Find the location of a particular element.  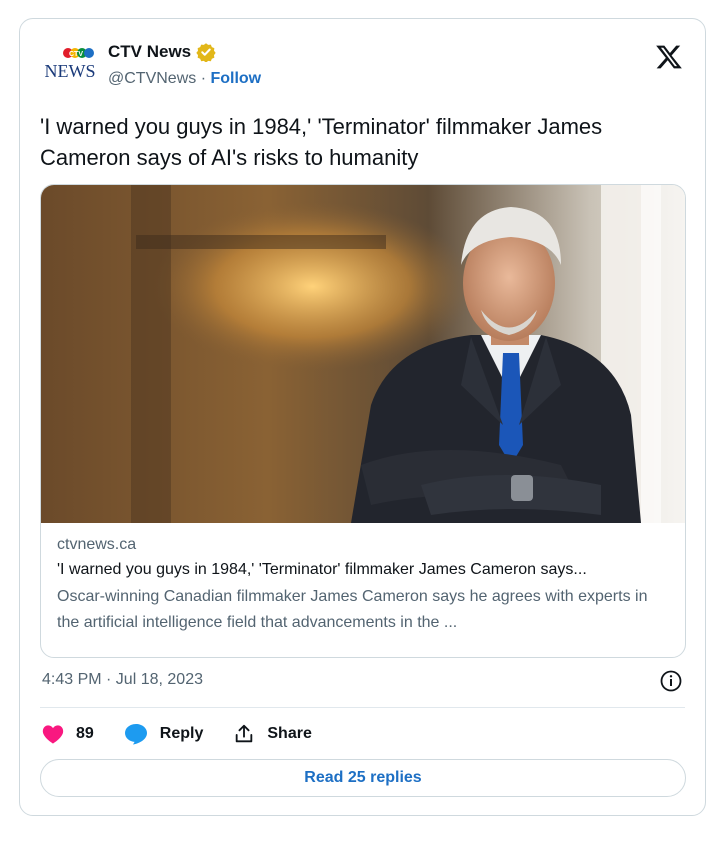

share-label: Share is located at coordinates (289, 733).